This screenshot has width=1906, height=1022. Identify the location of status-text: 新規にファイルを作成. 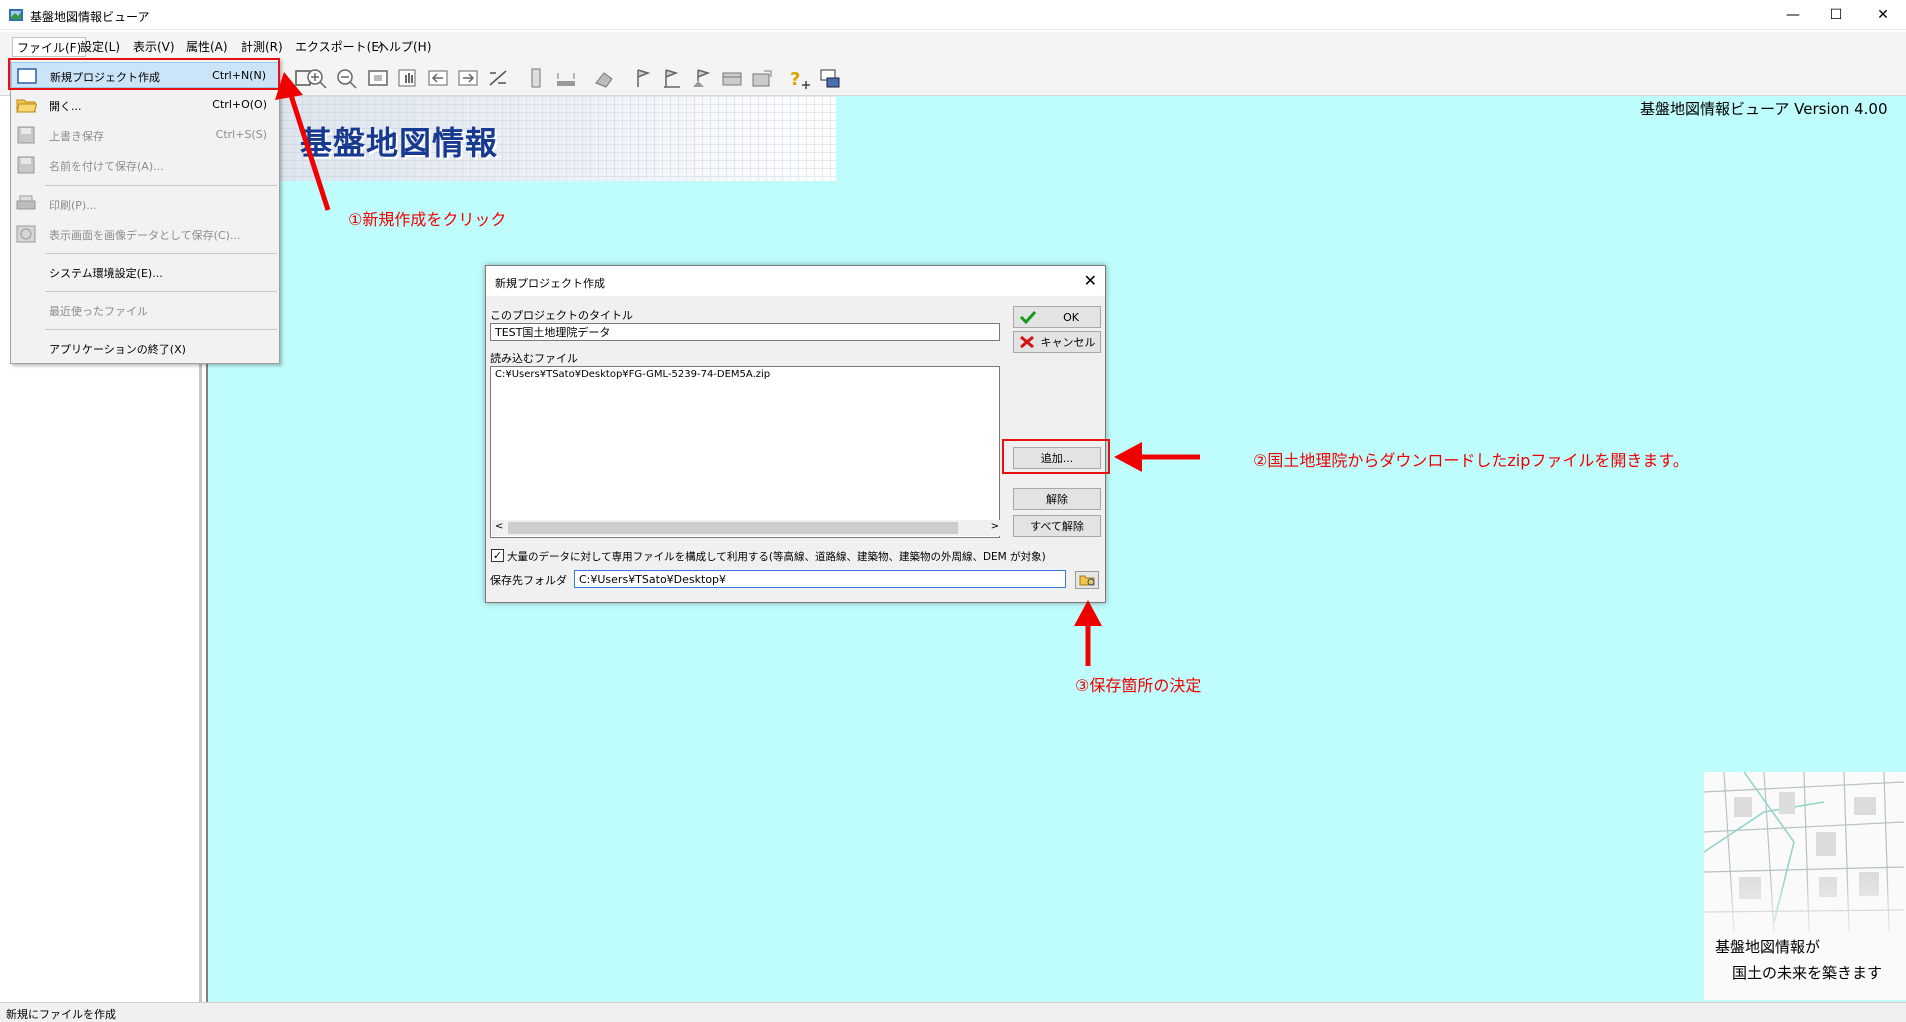
(61, 1014).